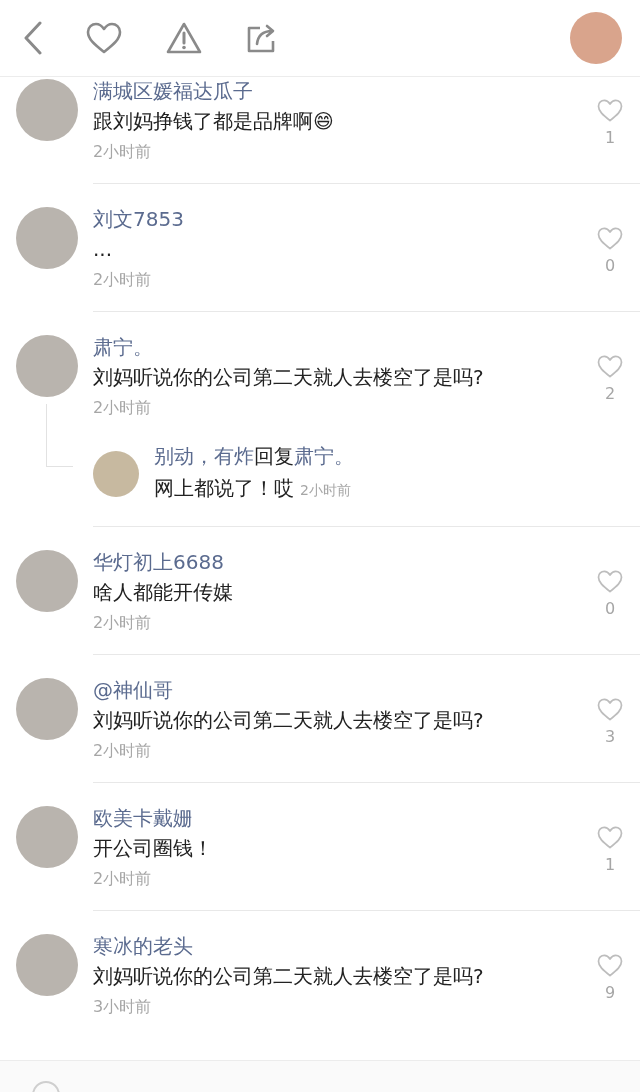  Describe the element at coordinates (336, 818) in the screenshot. I see `comment-author: 欧美卡戴姗` at that location.